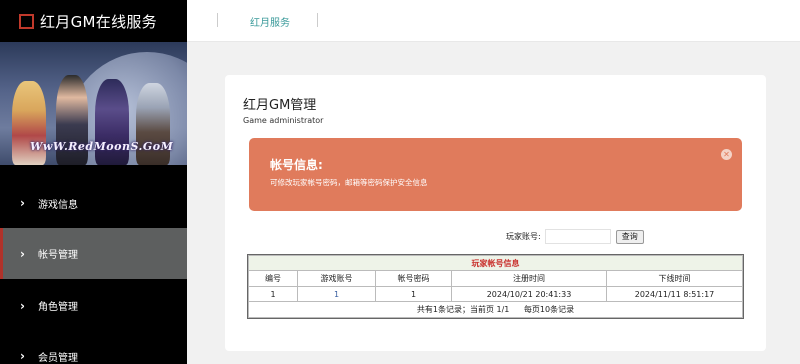 Image resolution: width=800 pixels, height=364 pixels. Describe the element at coordinates (58, 205) in the screenshot. I see `sidebar-item-label: 游戏信息` at that location.